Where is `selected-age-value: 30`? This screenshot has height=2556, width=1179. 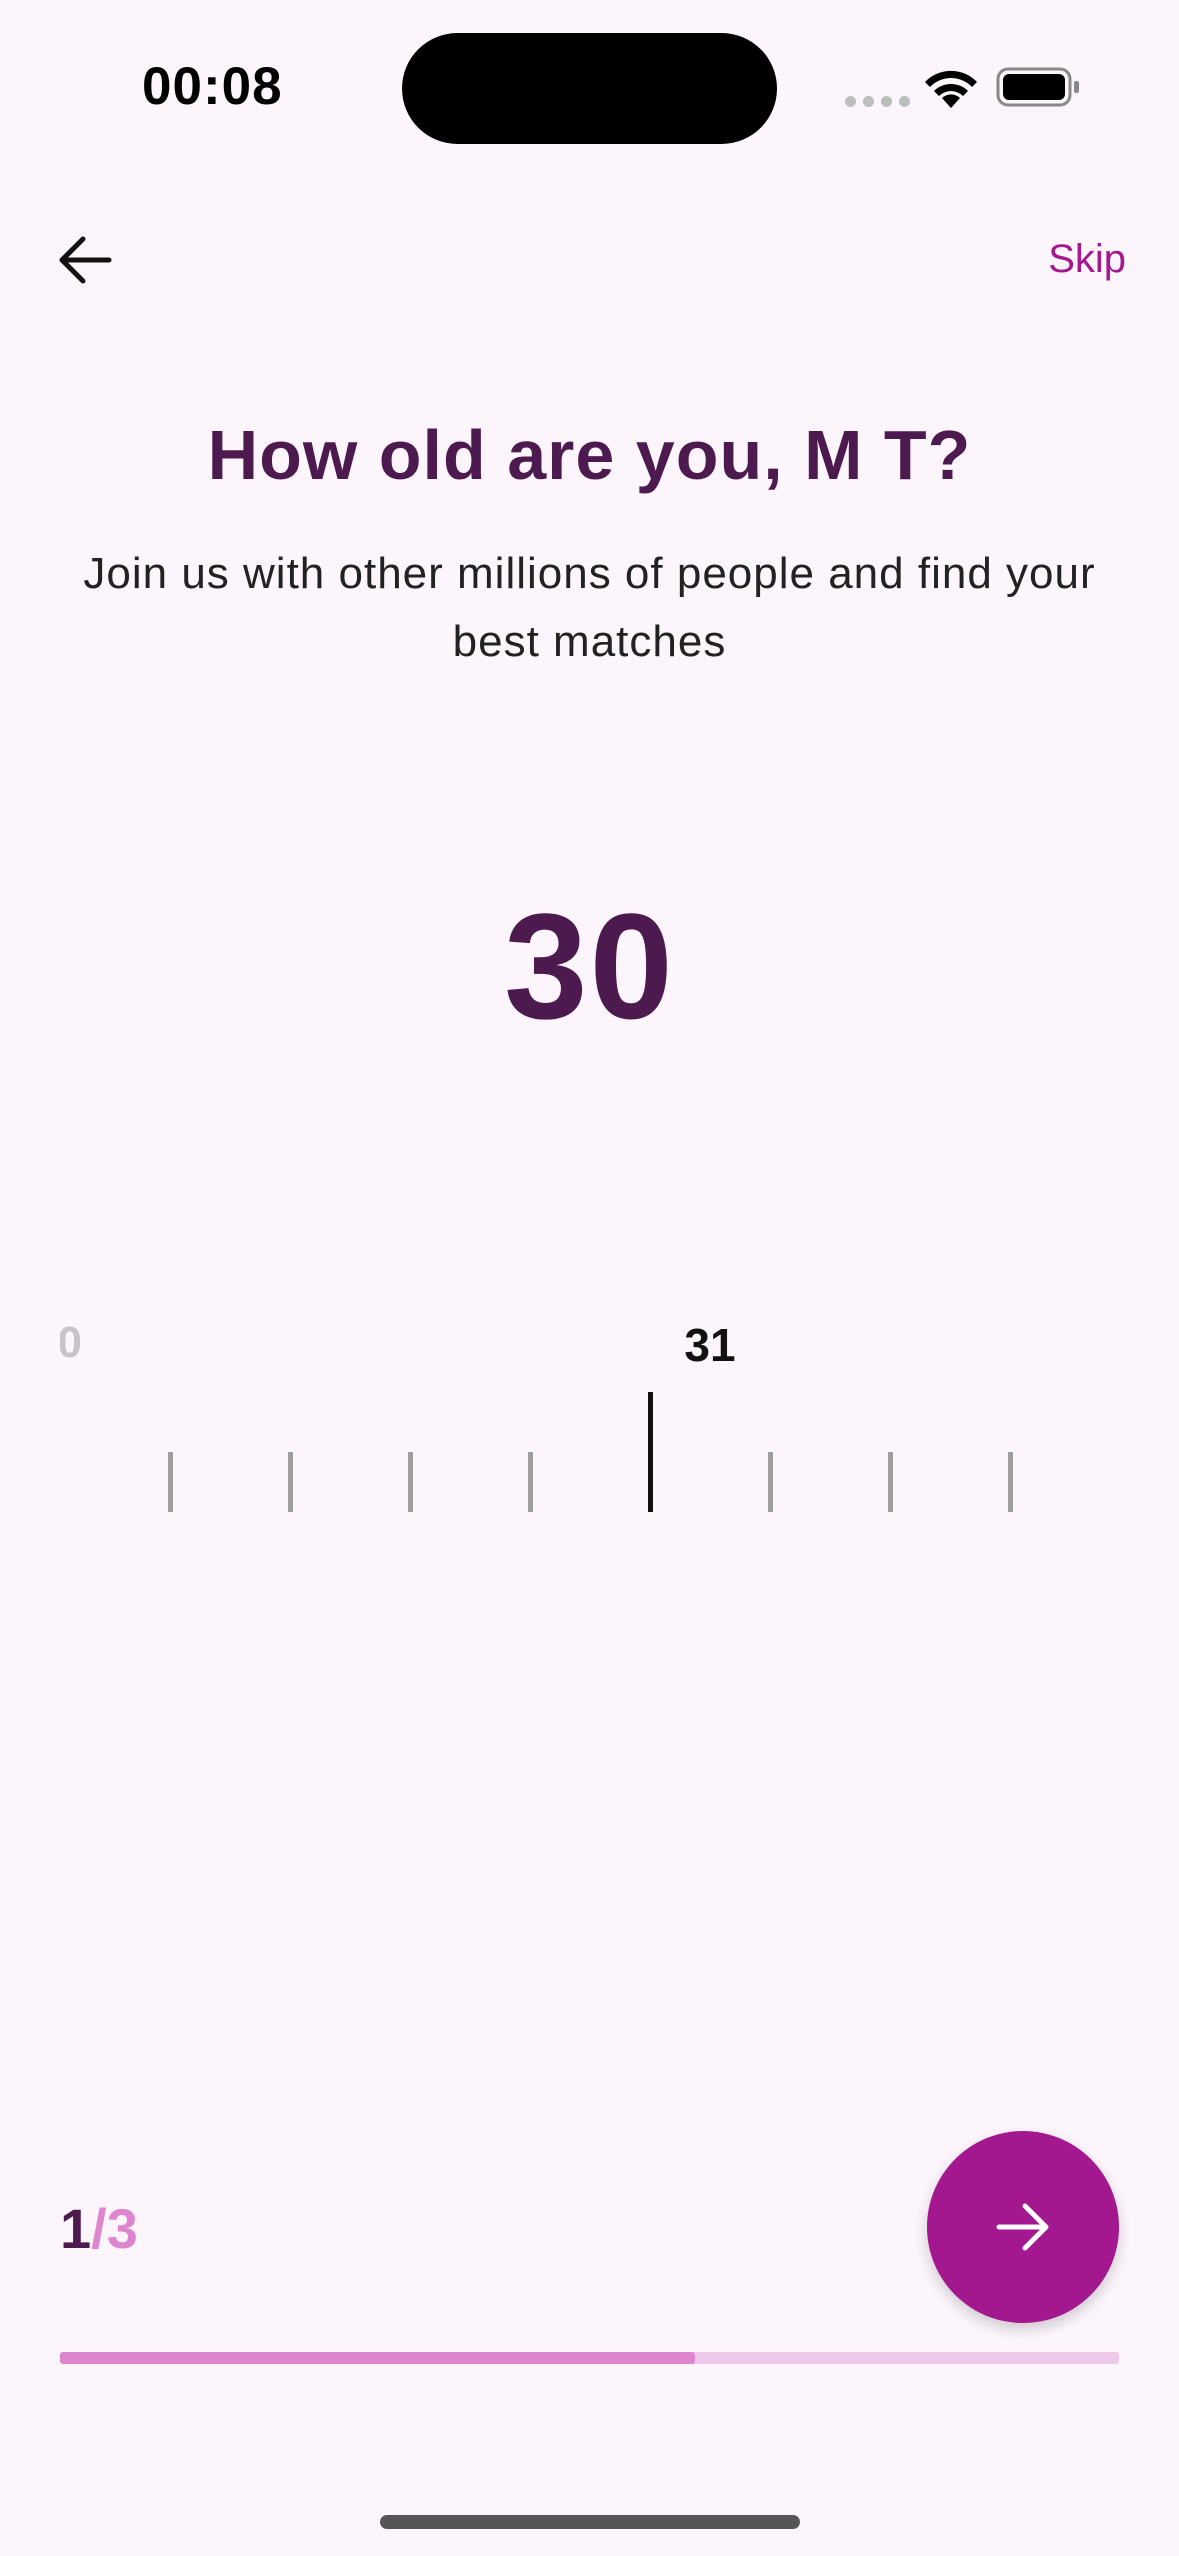
selected-age-value: 30 is located at coordinates (589, 966).